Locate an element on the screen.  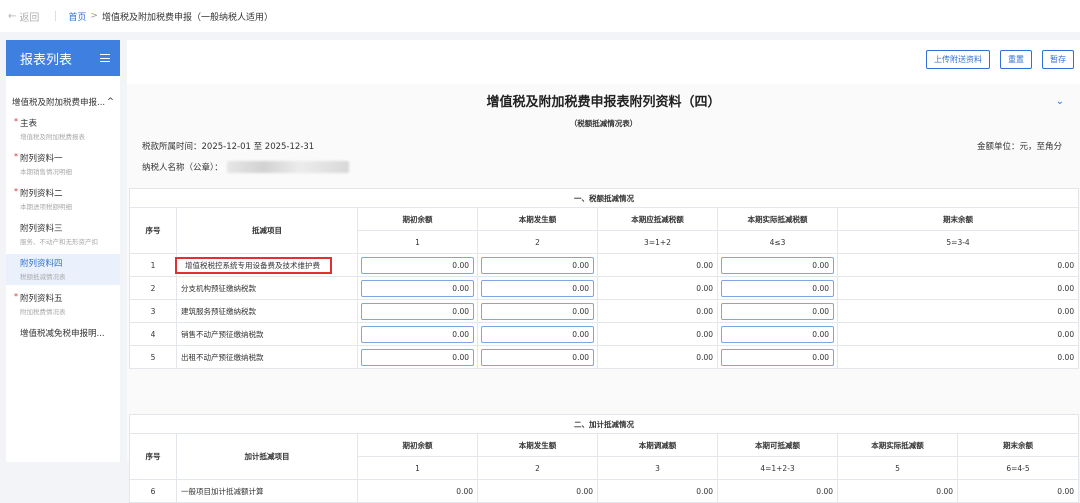
sidebar-item-sub: 本期销售情况明细 is located at coordinates (46, 172).